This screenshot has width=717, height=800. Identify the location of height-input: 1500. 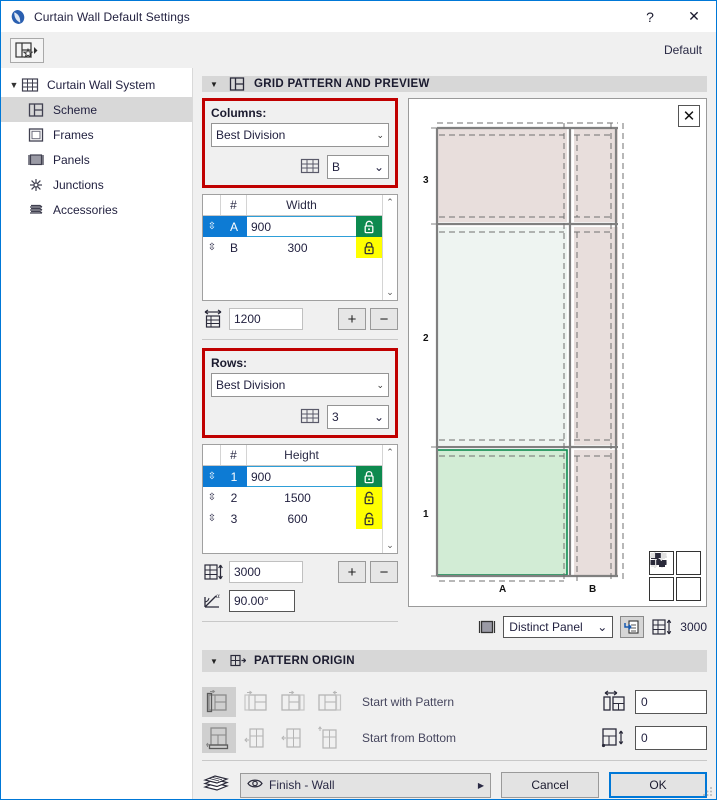
(301, 497).